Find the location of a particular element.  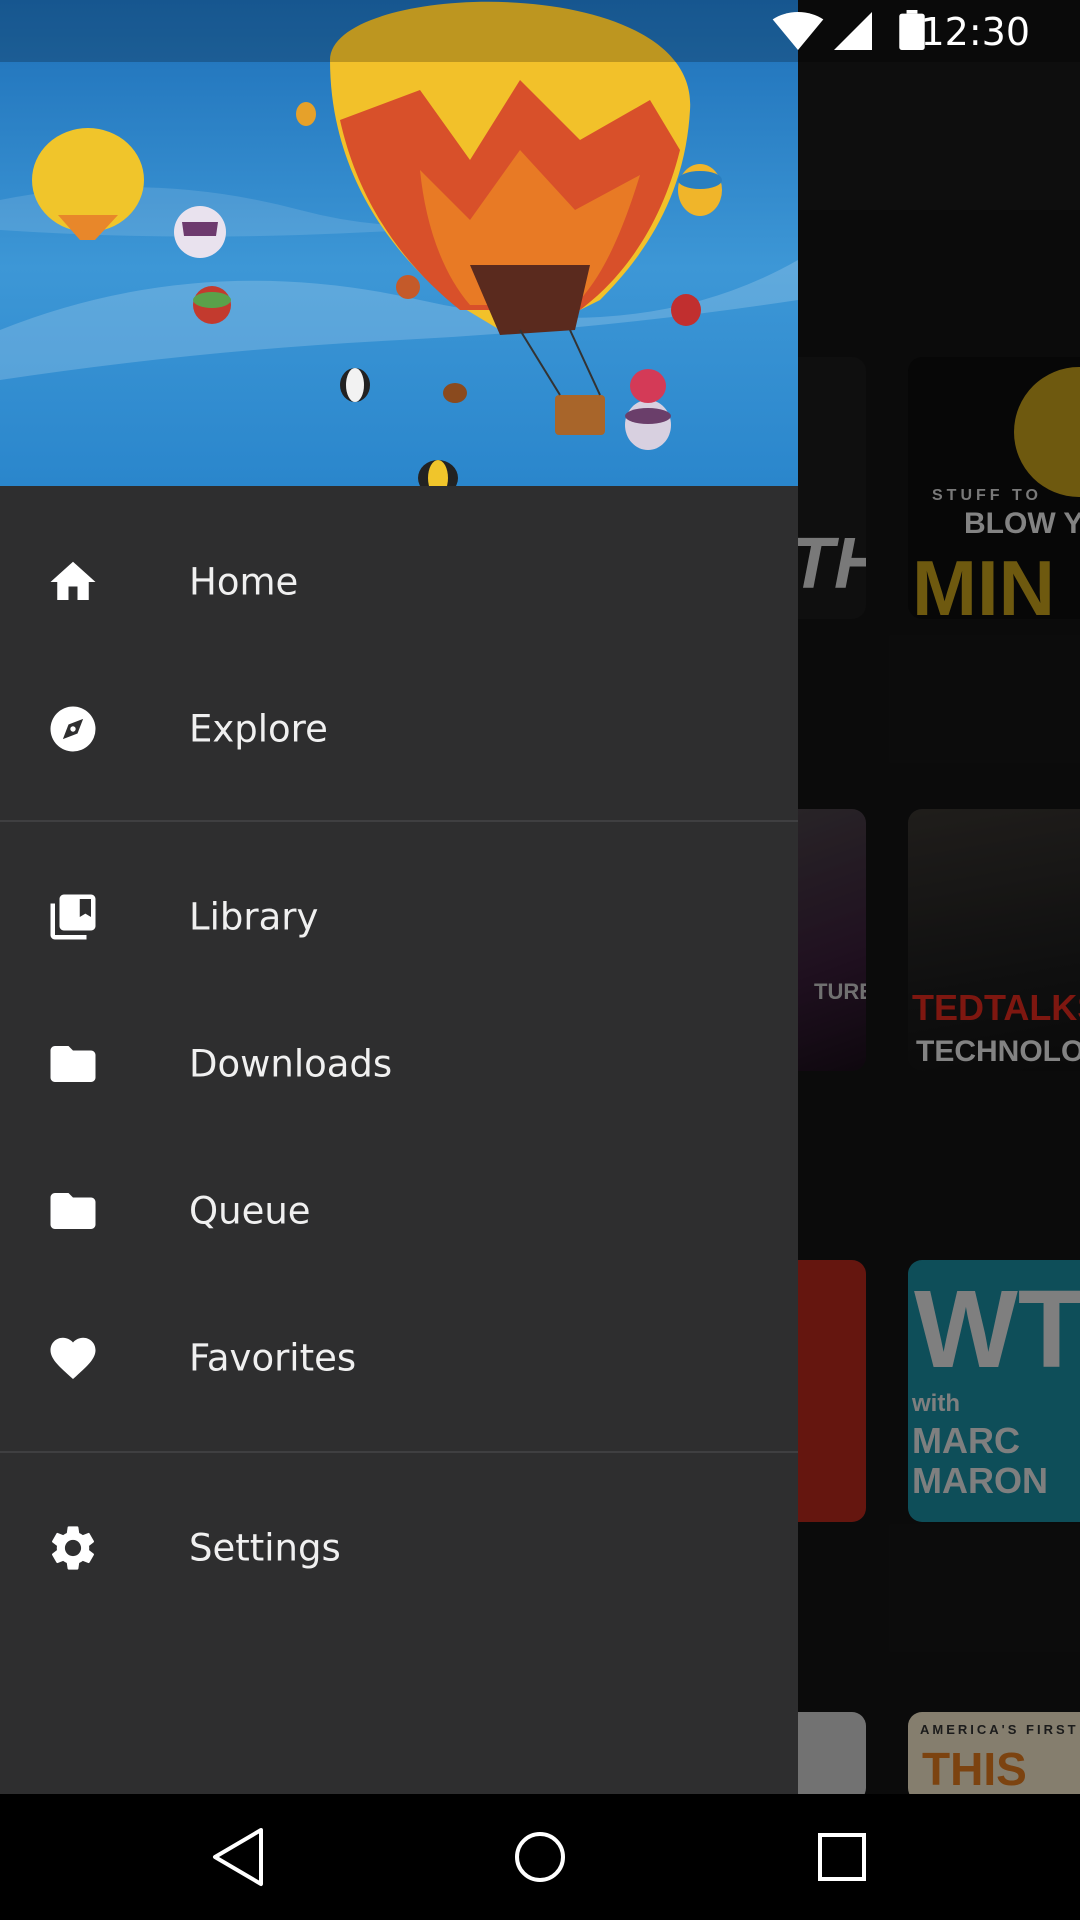

drawer-item-label: Settings is located at coordinates (265, 1547).